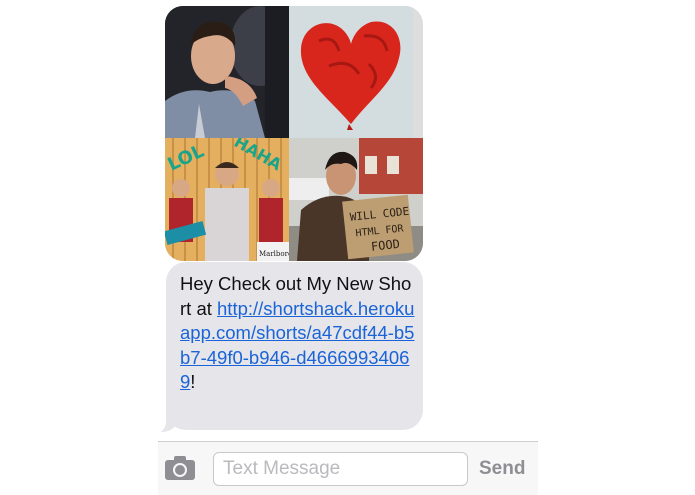 The width and height of the screenshot is (695, 495). What do you see at coordinates (282, 468) in the screenshot?
I see `message-input-placeholder: Text Message` at bounding box center [282, 468].